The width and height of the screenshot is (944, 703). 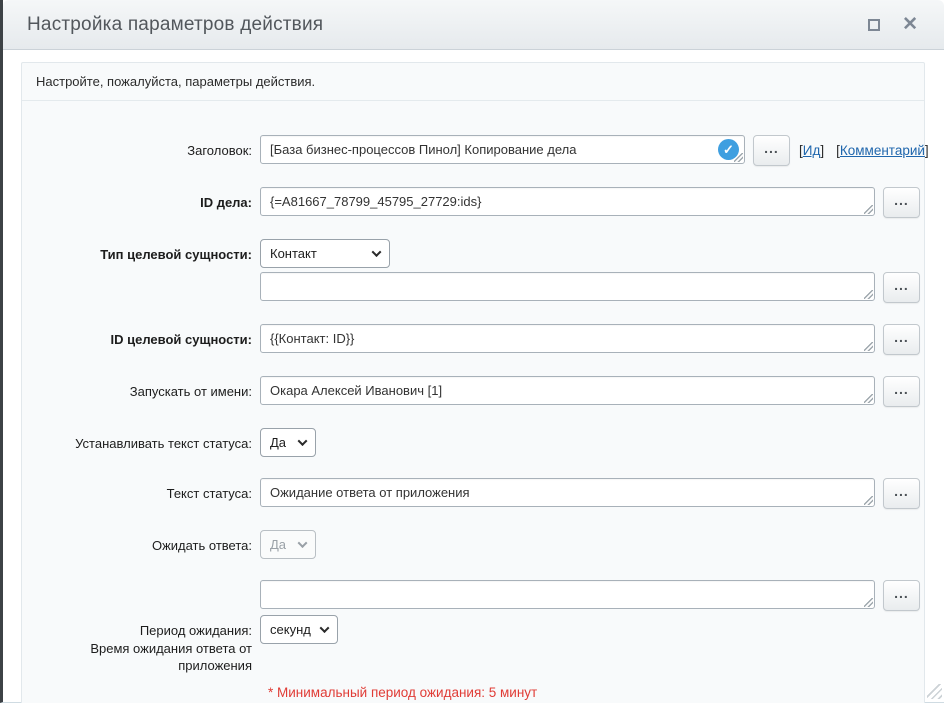 What do you see at coordinates (567, 390) in the screenshot?
I see `run-as-input: Окара Алексей Иванович [1]` at bounding box center [567, 390].